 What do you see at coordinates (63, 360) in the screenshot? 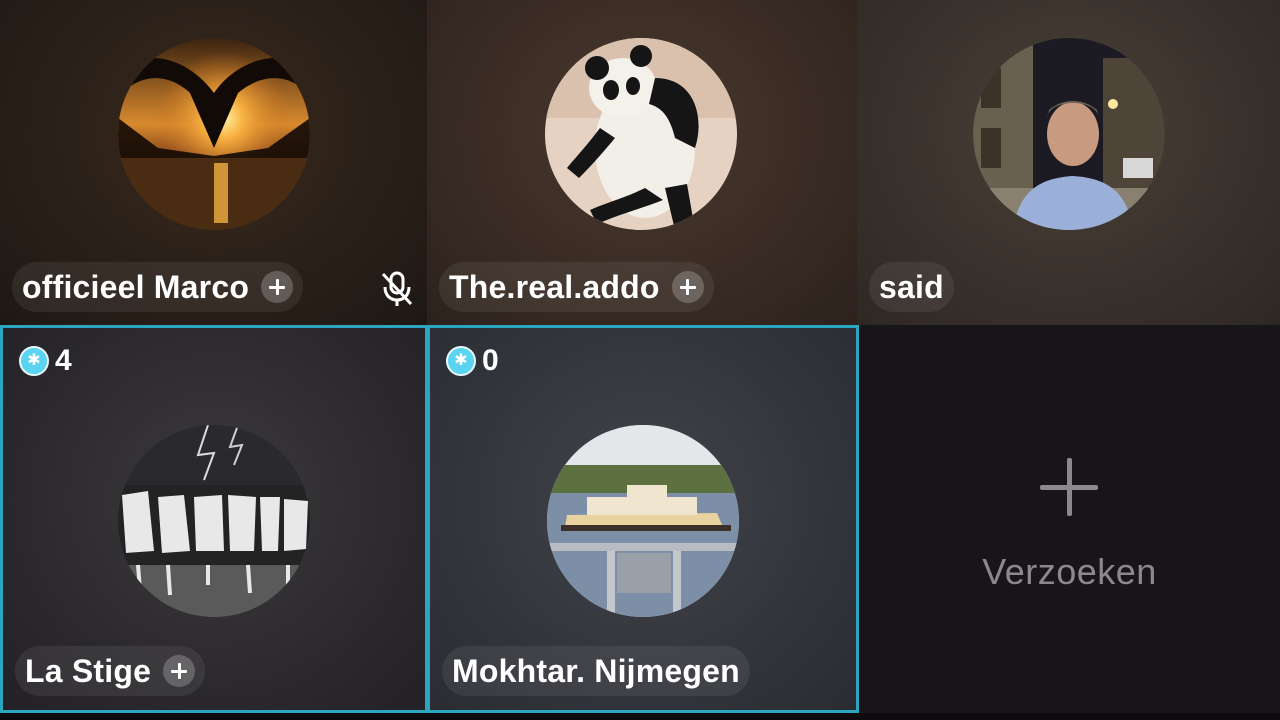
I see `score-value: 4` at bounding box center [63, 360].